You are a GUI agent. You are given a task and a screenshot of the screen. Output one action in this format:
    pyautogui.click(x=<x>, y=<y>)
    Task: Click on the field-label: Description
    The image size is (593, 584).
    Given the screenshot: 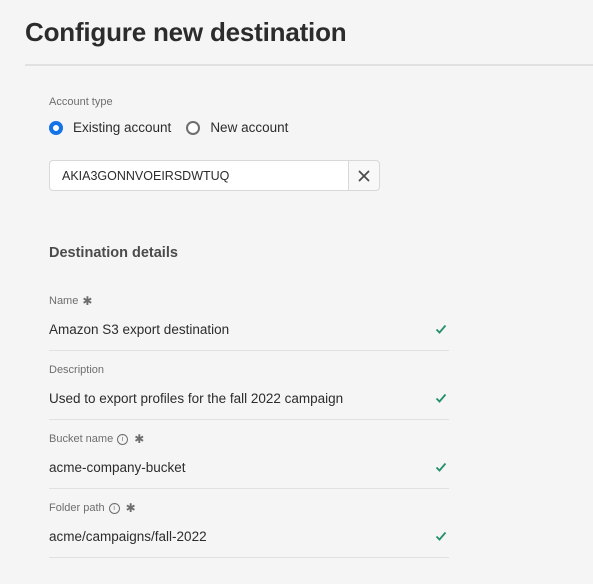 What is the action you would take?
    pyautogui.click(x=77, y=370)
    